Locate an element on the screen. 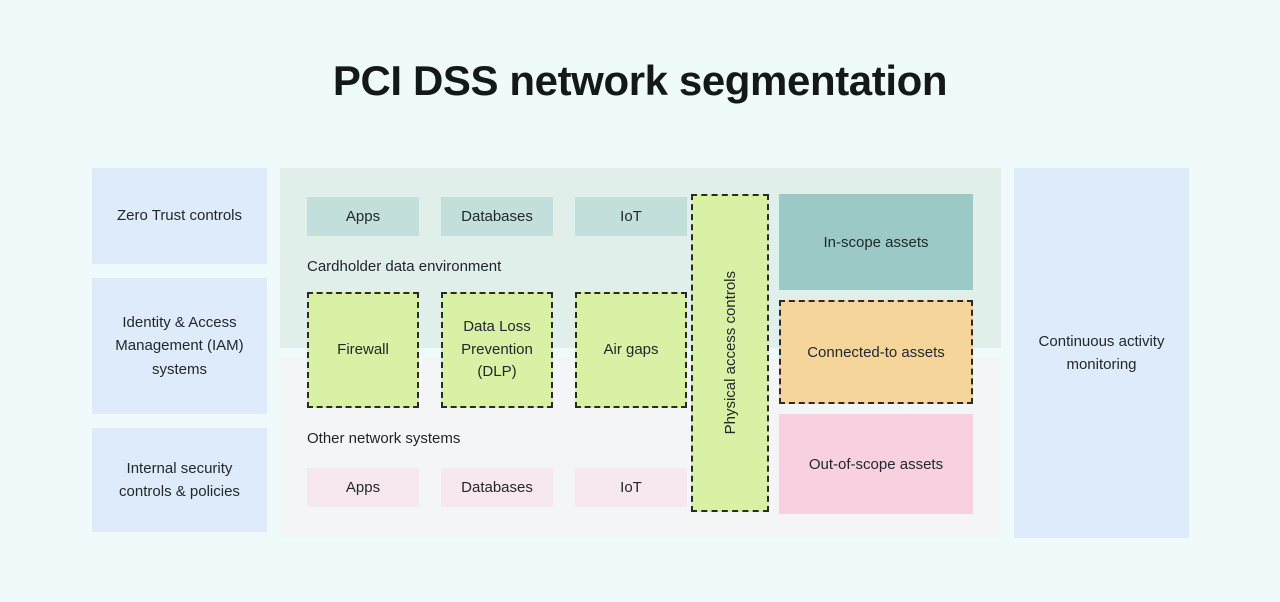 This screenshot has width=1280, height=602. sidebar-item-label: Continuous activity monitoring is located at coordinates (1101, 352).